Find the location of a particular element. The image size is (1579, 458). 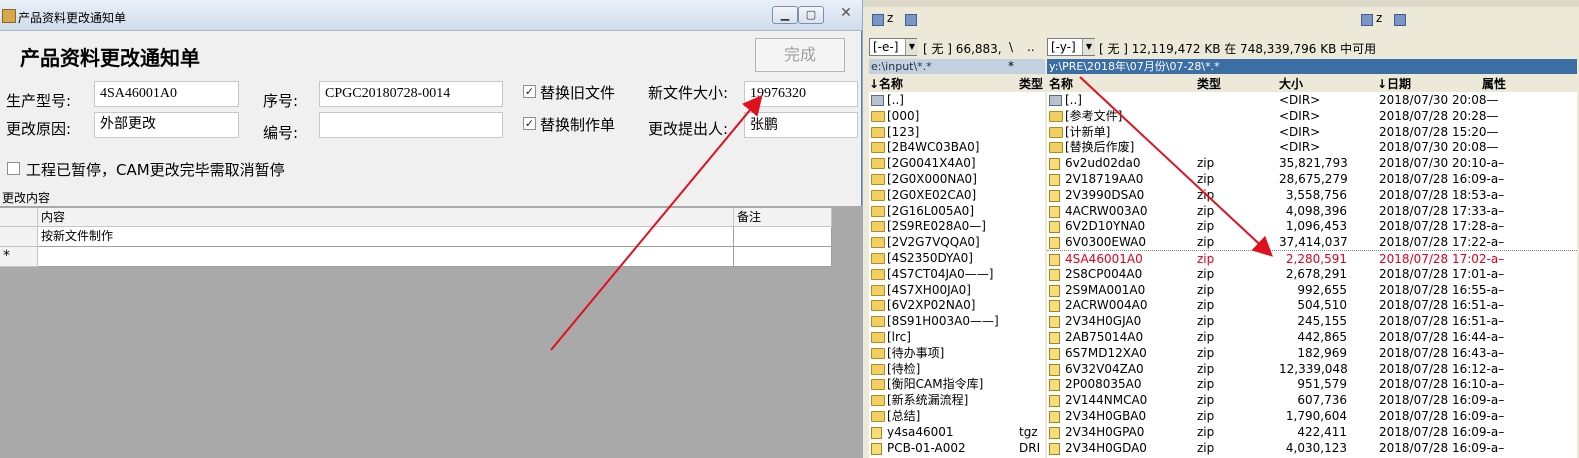

list-item: [4S2350DYA0] is located at coordinates (957, 258).